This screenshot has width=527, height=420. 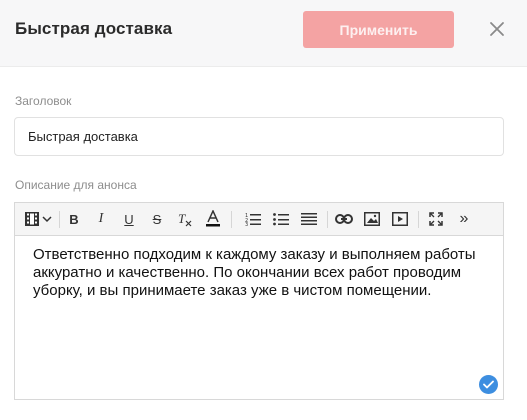 What do you see at coordinates (281, 219) in the screenshot?
I see `unordered-list-icon` at bounding box center [281, 219].